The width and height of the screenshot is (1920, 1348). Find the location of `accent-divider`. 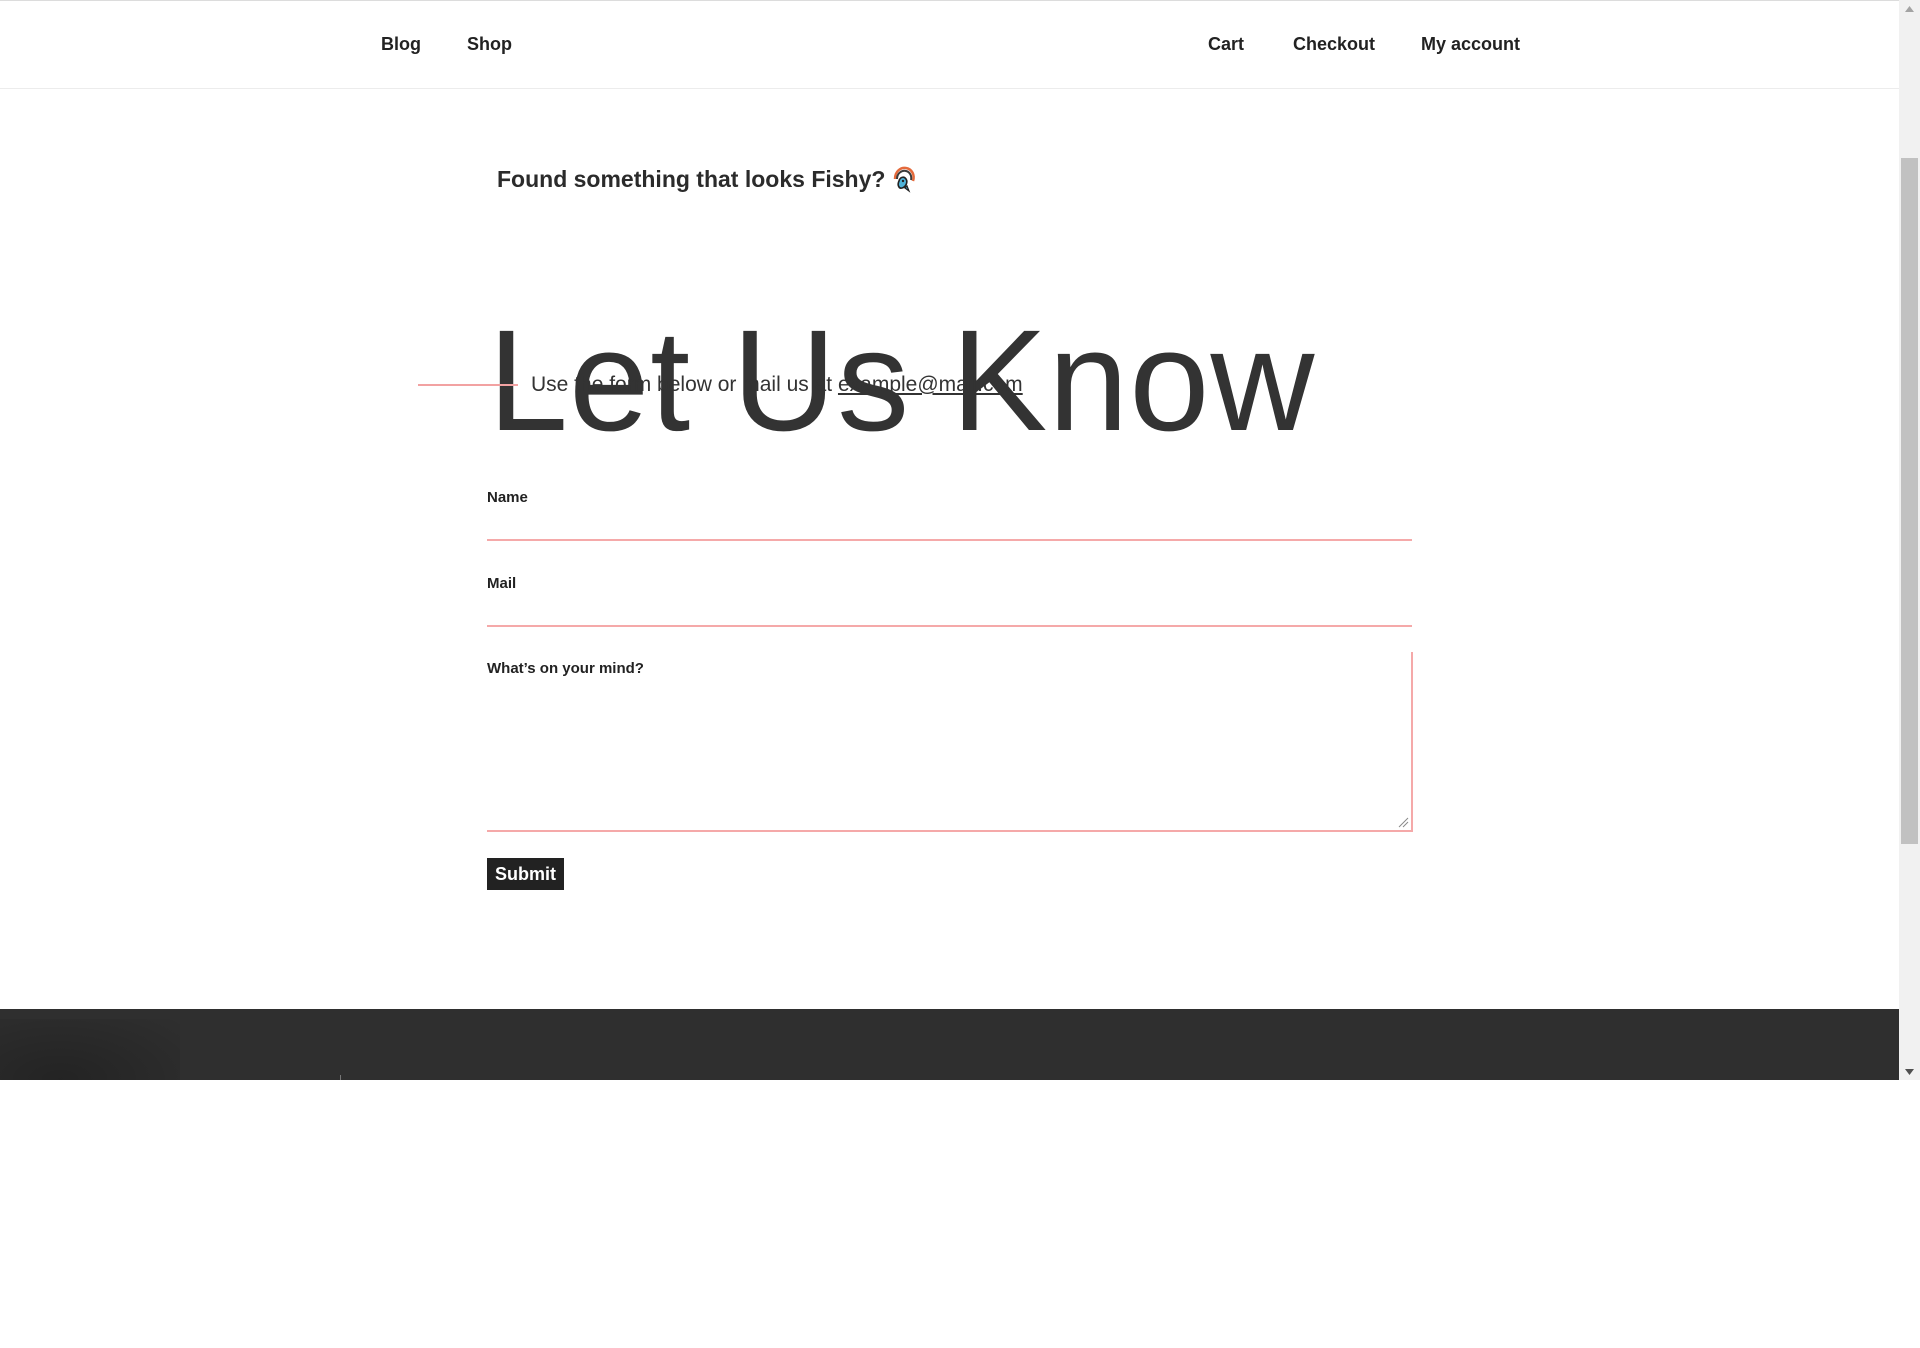

accent-divider is located at coordinates (468, 385).